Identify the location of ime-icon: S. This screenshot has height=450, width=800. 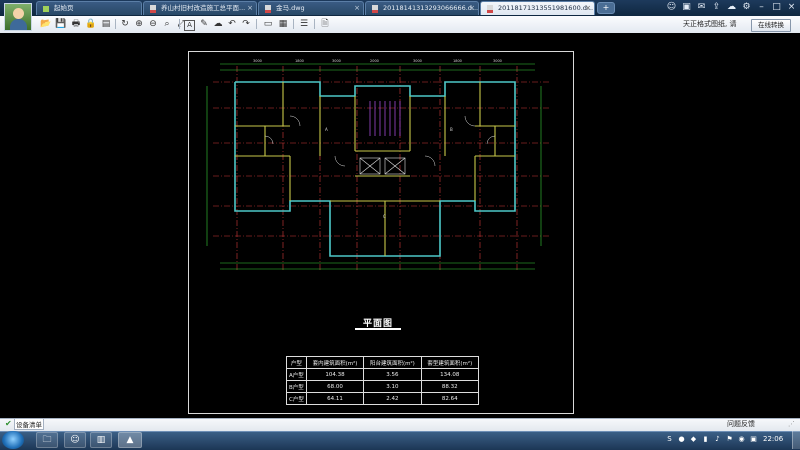
(669, 439).